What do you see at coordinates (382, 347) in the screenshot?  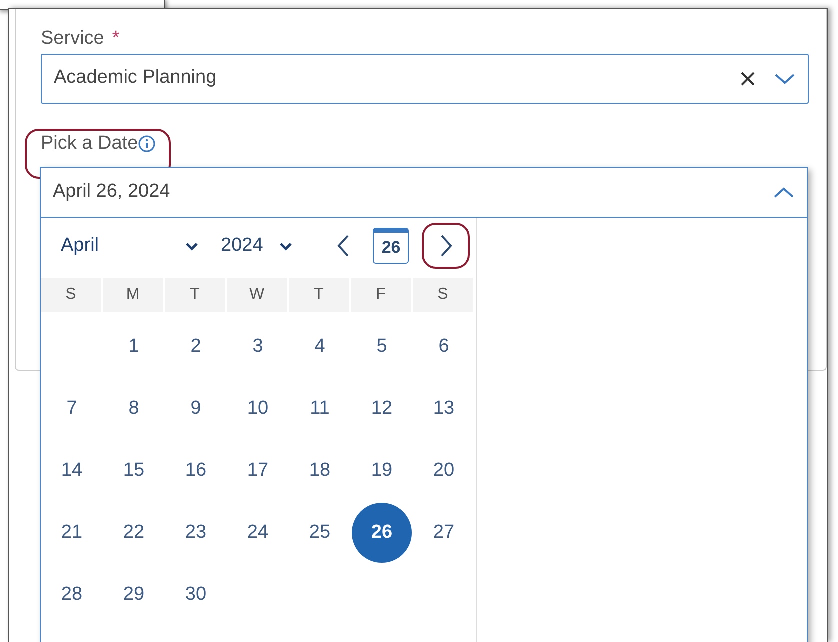 I see `day-button: 5` at bounding box center [382, 347].